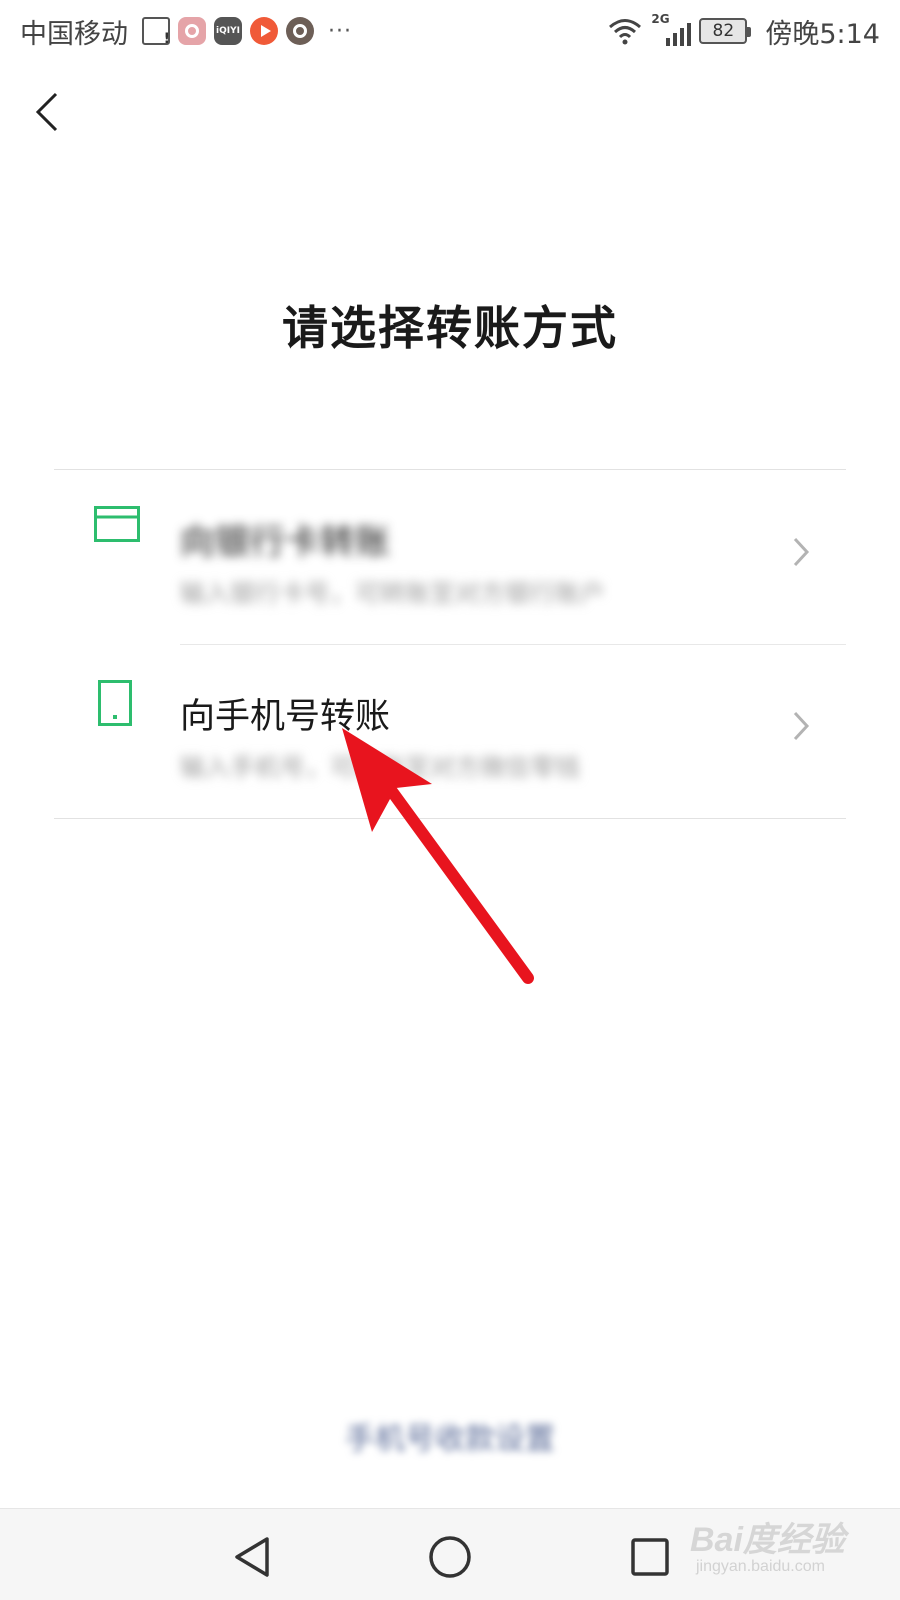 Image resolution: width=900 pixels, height=1600 pixels. I want to click on status-left: 中国移动 iQIYI ···, so click(186, 31).